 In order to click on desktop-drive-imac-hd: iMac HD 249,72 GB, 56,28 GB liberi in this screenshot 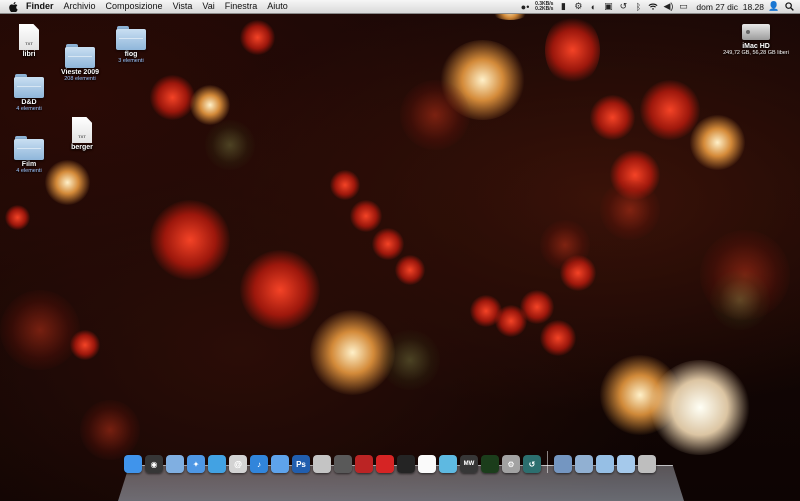, I will do `click(756, 38)`.